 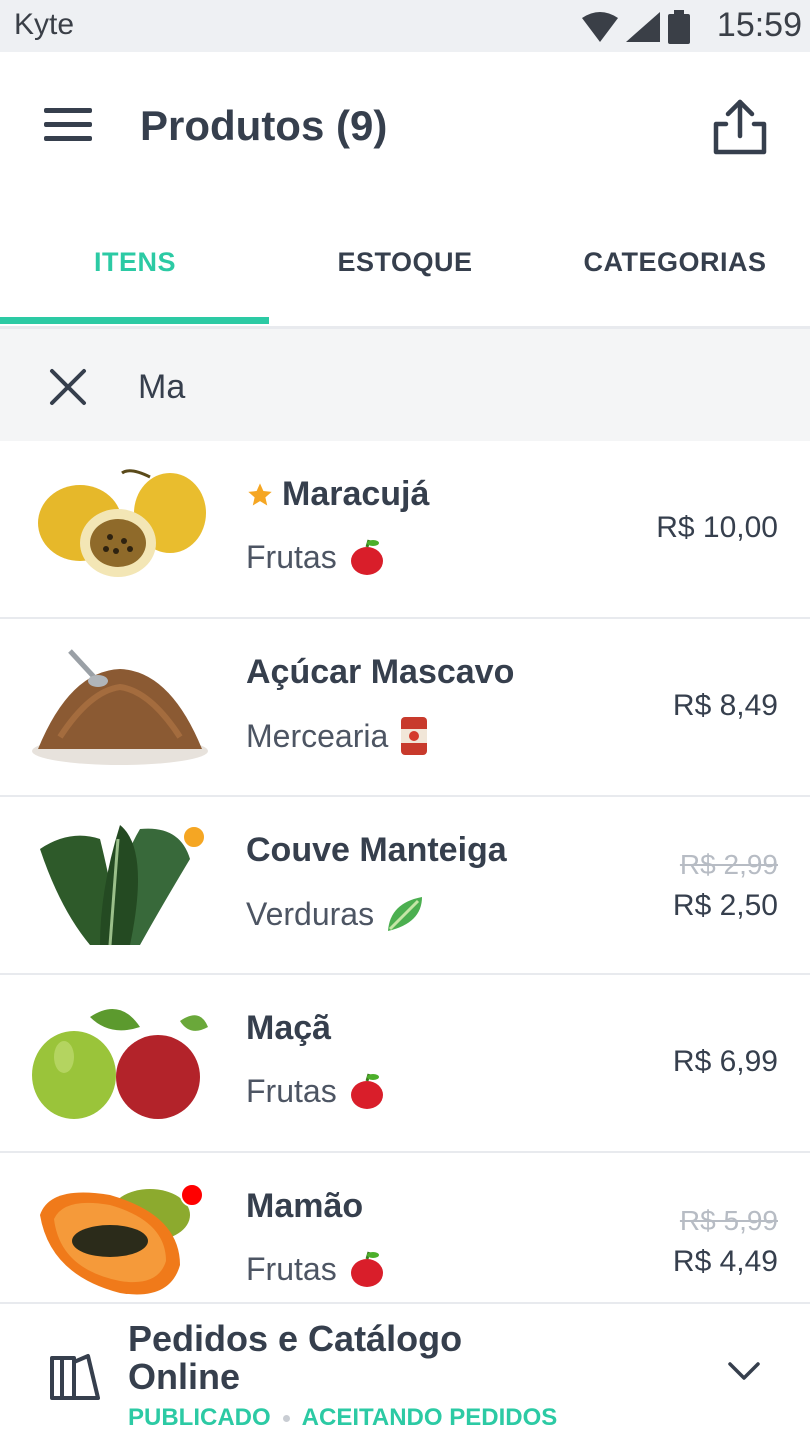 What do you see at coordinates (405, 262) in the screenshot?
I see `tab-estoque: ESTOQUE` at bounding box center [405, 262].